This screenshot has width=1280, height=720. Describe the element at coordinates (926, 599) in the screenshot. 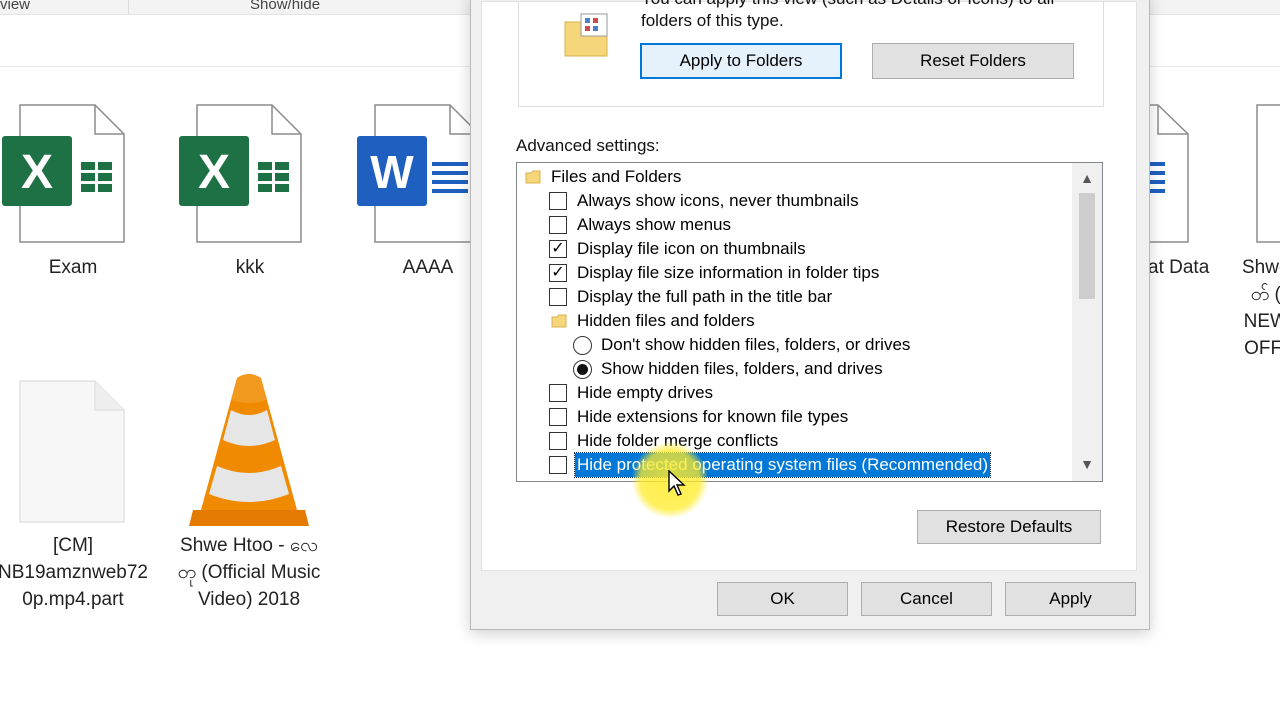

I see `cancel-button: Cancel` at that location.